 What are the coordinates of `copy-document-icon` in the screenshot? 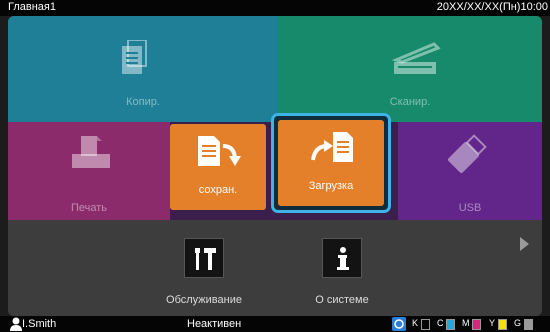 It's located at (134, 57).